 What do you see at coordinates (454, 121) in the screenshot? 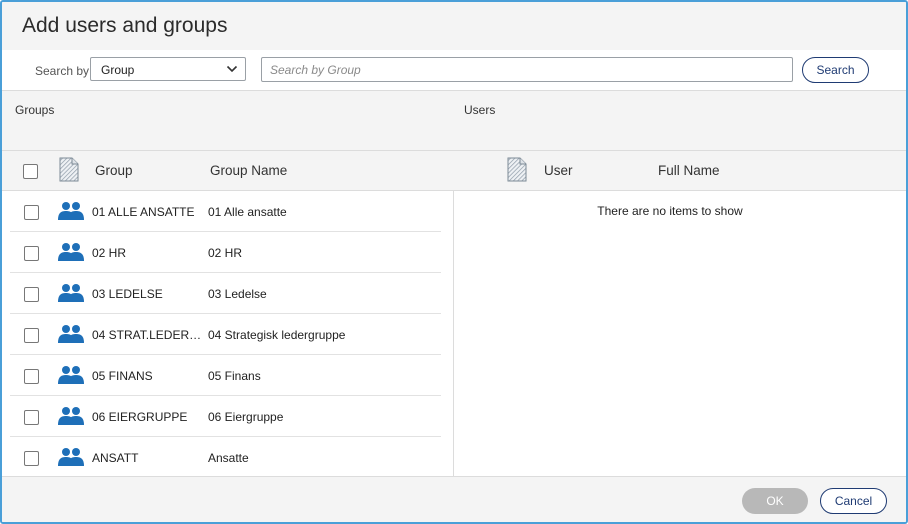
I see `panels-header: Groups Users` at bounding box center [454, 121].